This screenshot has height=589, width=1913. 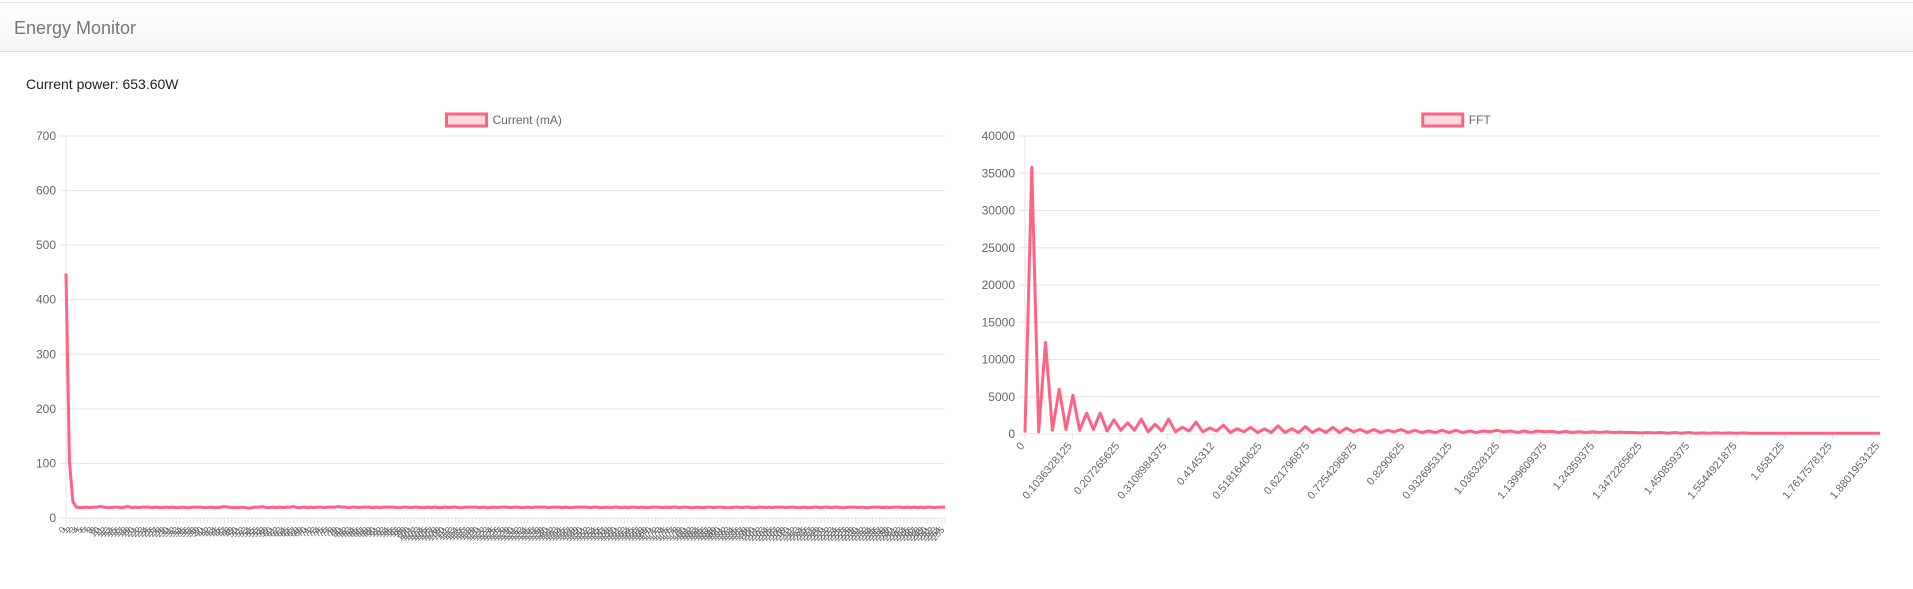 What do you see at coordinates (1617, 471) in the screenshot?
I see `x-tick-label: 1.3472265625` at bounding box center [1617, 471].